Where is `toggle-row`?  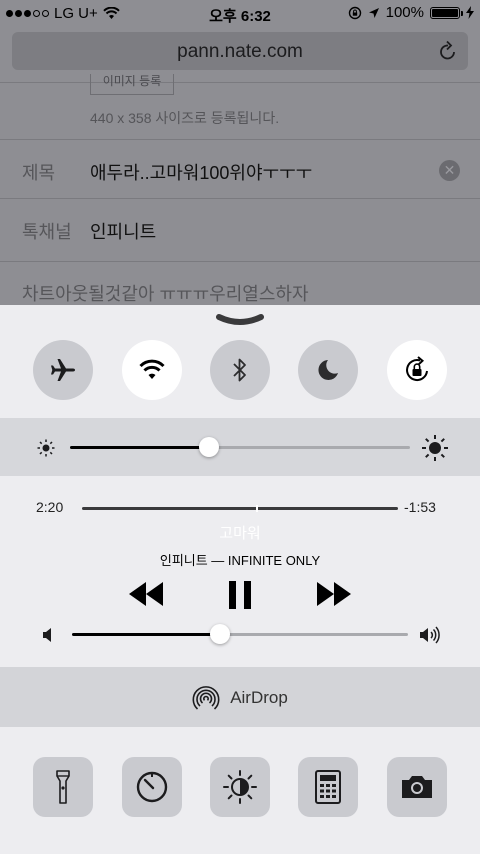
toggle-row is located at coordinates (240, 371).